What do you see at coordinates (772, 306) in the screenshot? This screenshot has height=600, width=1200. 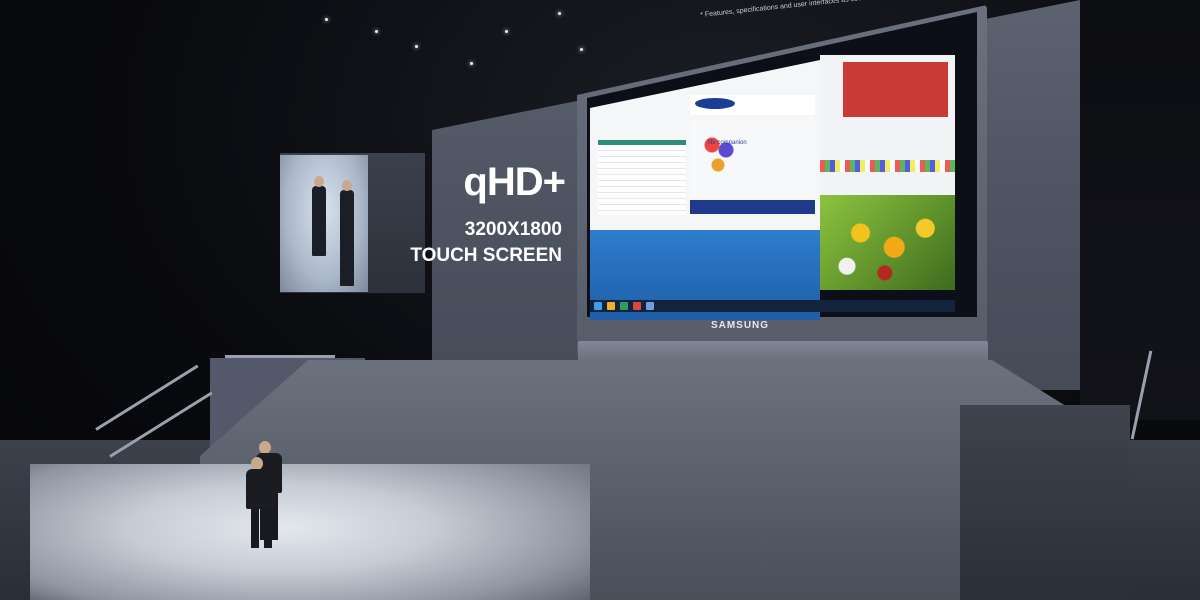 I see `taskbar` at bounding box center [772, 306].